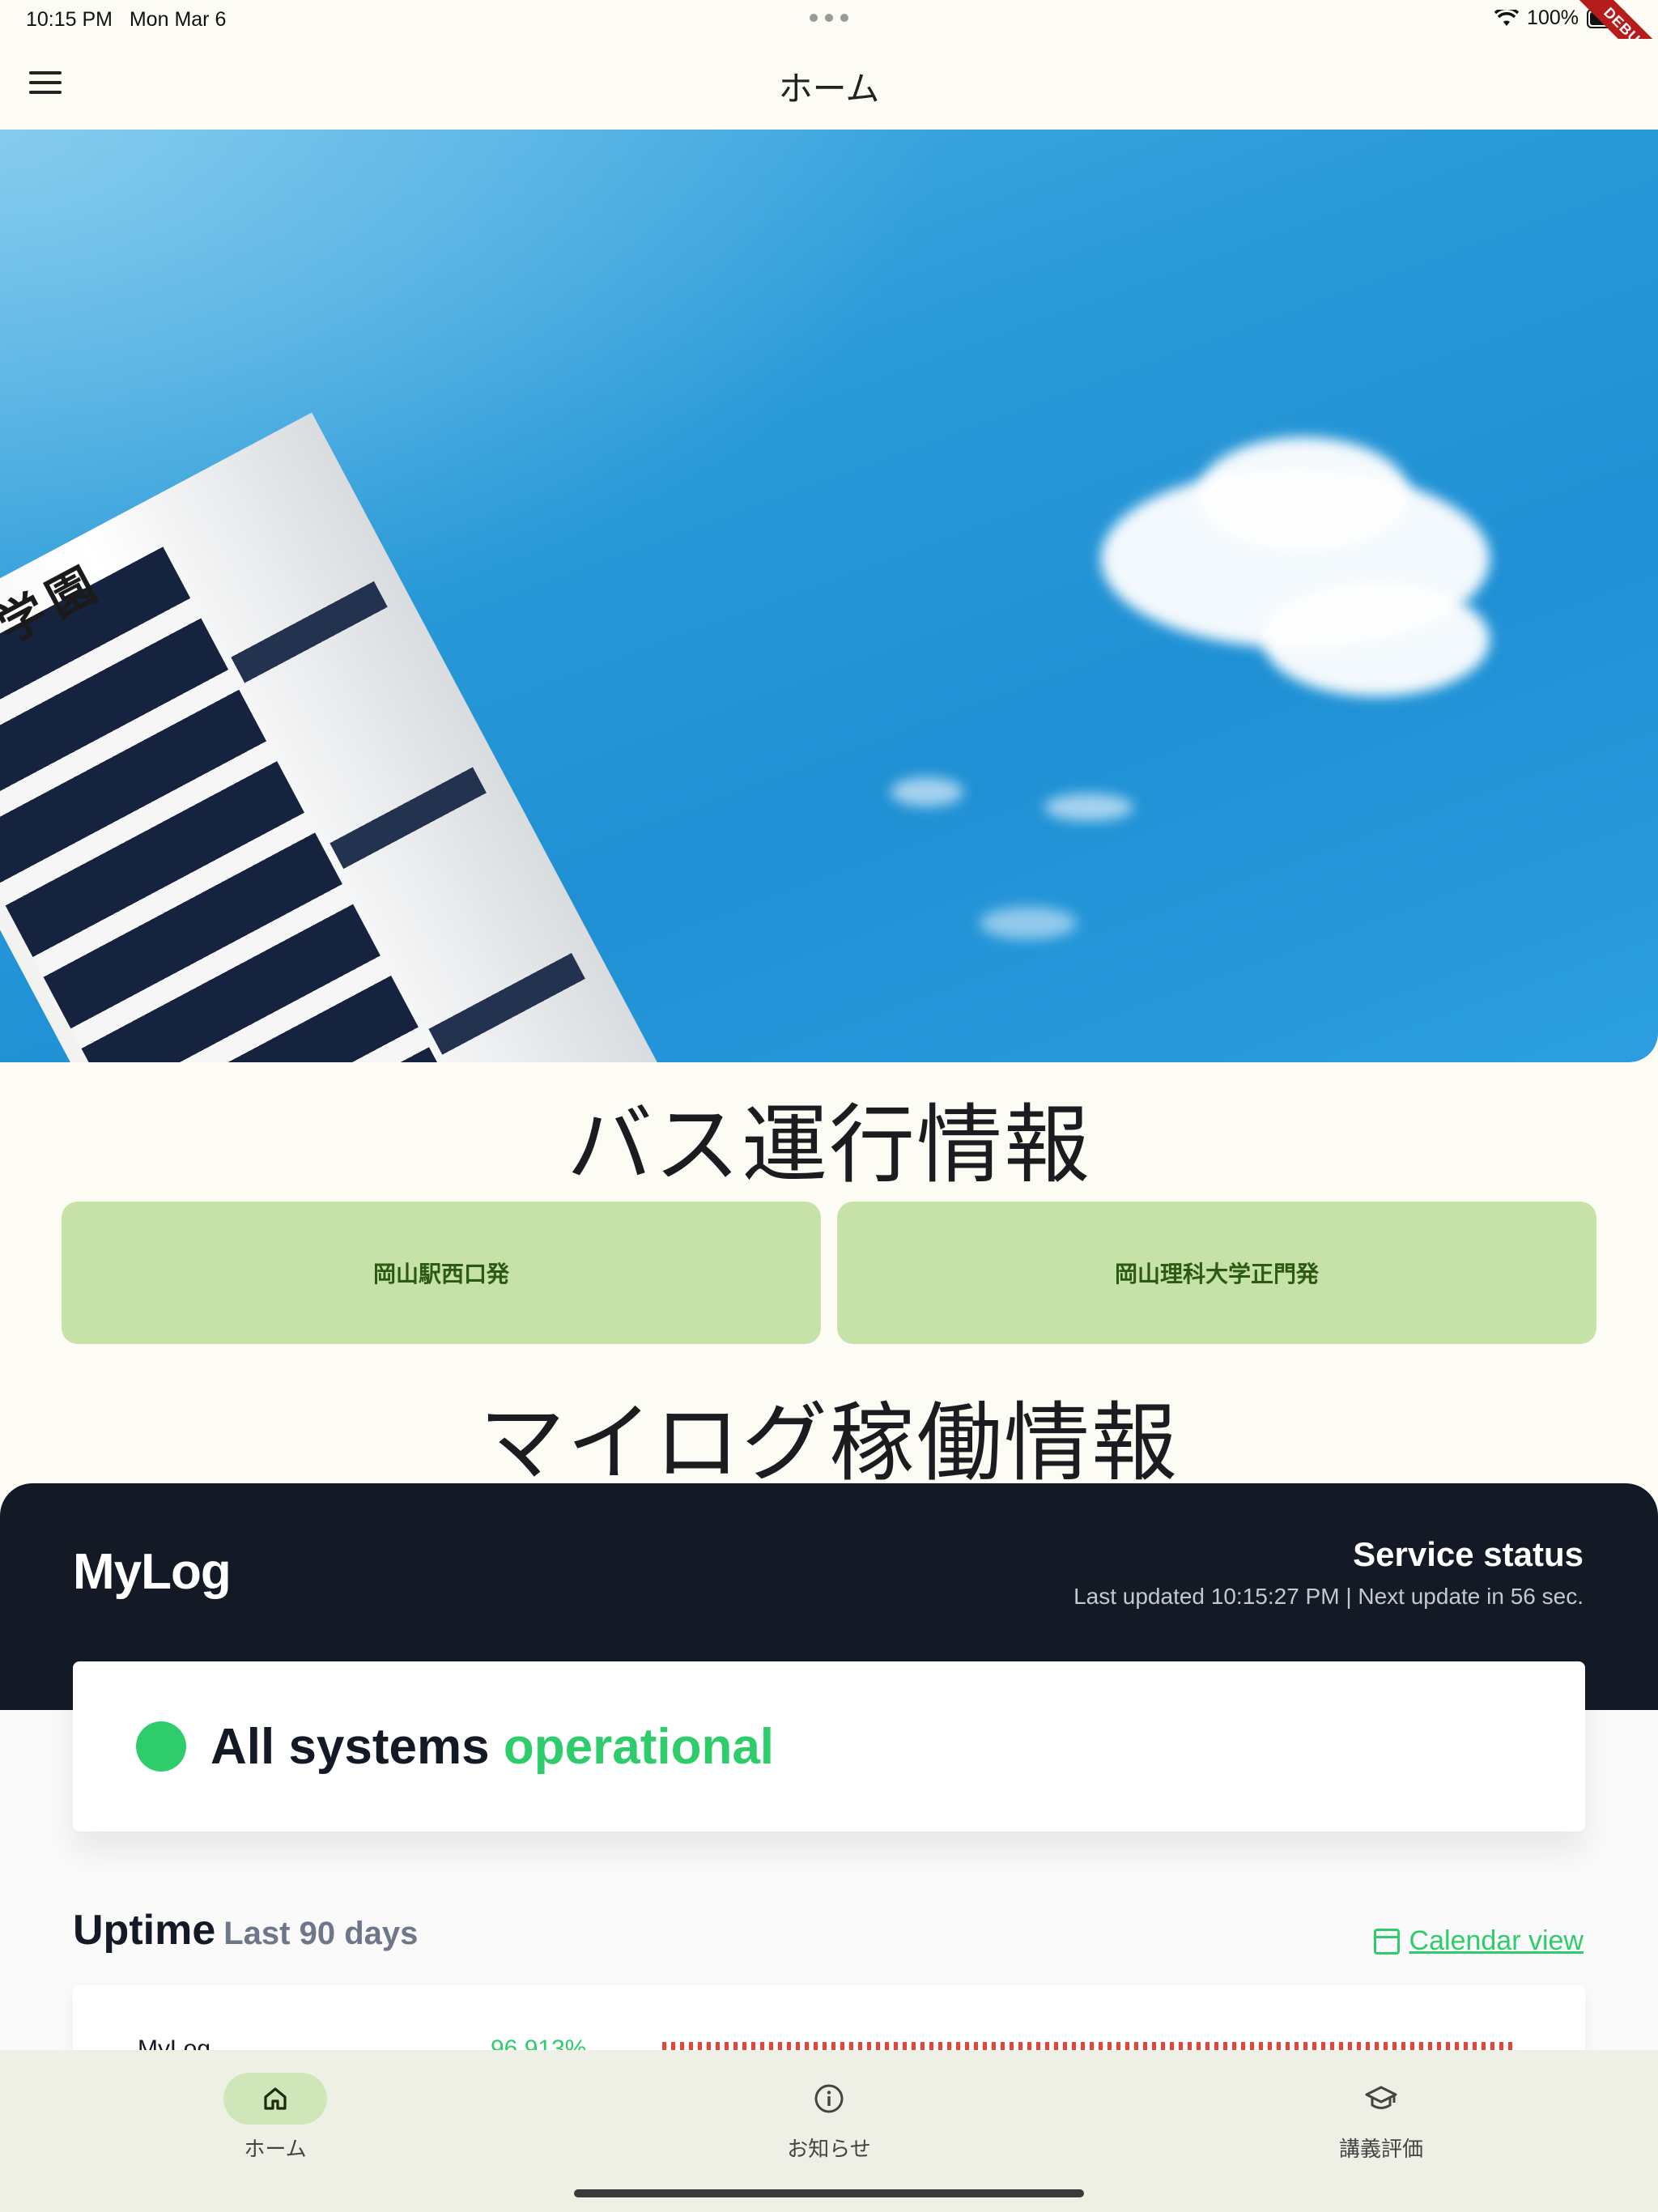  Describe the element at coordinates (321, 1933) in the screenshot. I see `uptime-range: Last 90 days` at that location.